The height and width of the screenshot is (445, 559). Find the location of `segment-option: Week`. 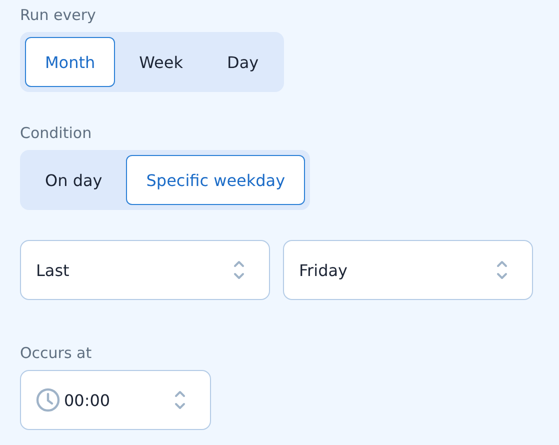

segment-option: Week is located at coordinates (161, 62).